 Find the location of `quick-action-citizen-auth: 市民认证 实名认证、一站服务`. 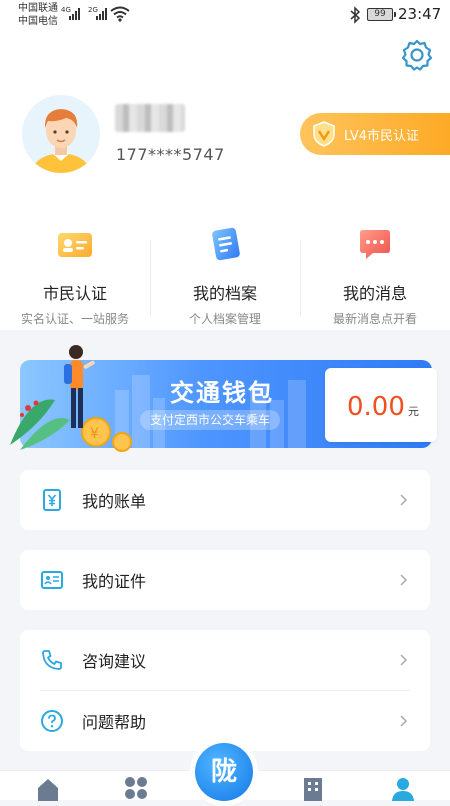

quick-action-citizen-auth: 市民认证 实名认证、一站服务 is located at coordinates (75, 273).